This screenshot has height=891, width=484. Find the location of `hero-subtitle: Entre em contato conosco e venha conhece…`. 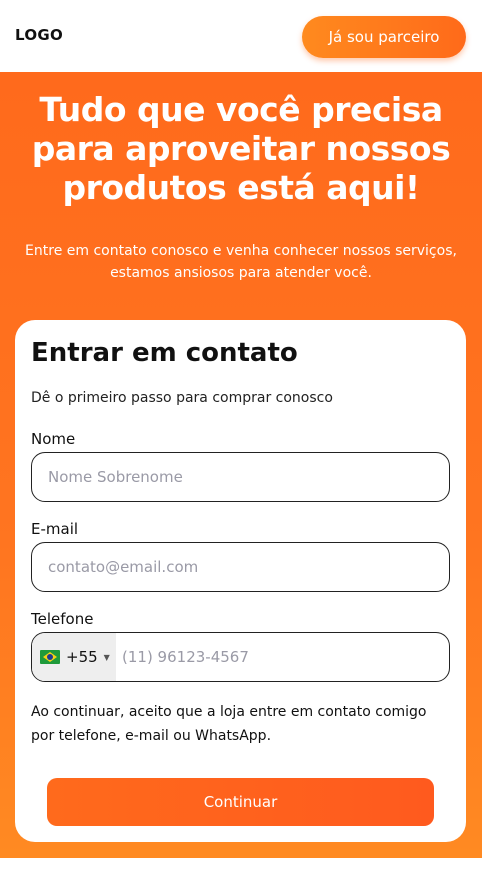

hero-subtitle: Entre em contato conosco e venha conhece… is located at coordinates (241, 262).